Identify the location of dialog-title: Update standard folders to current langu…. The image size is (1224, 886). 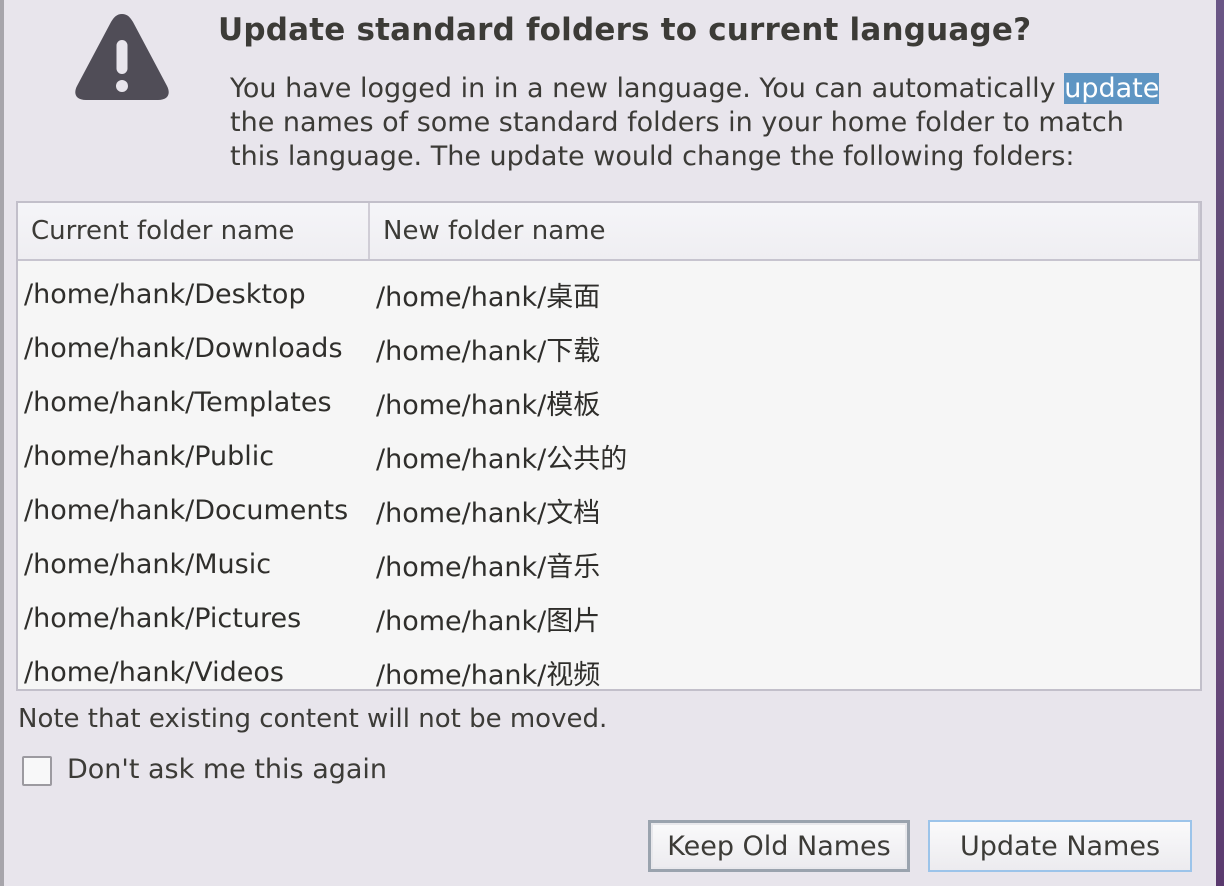
(625, 30).